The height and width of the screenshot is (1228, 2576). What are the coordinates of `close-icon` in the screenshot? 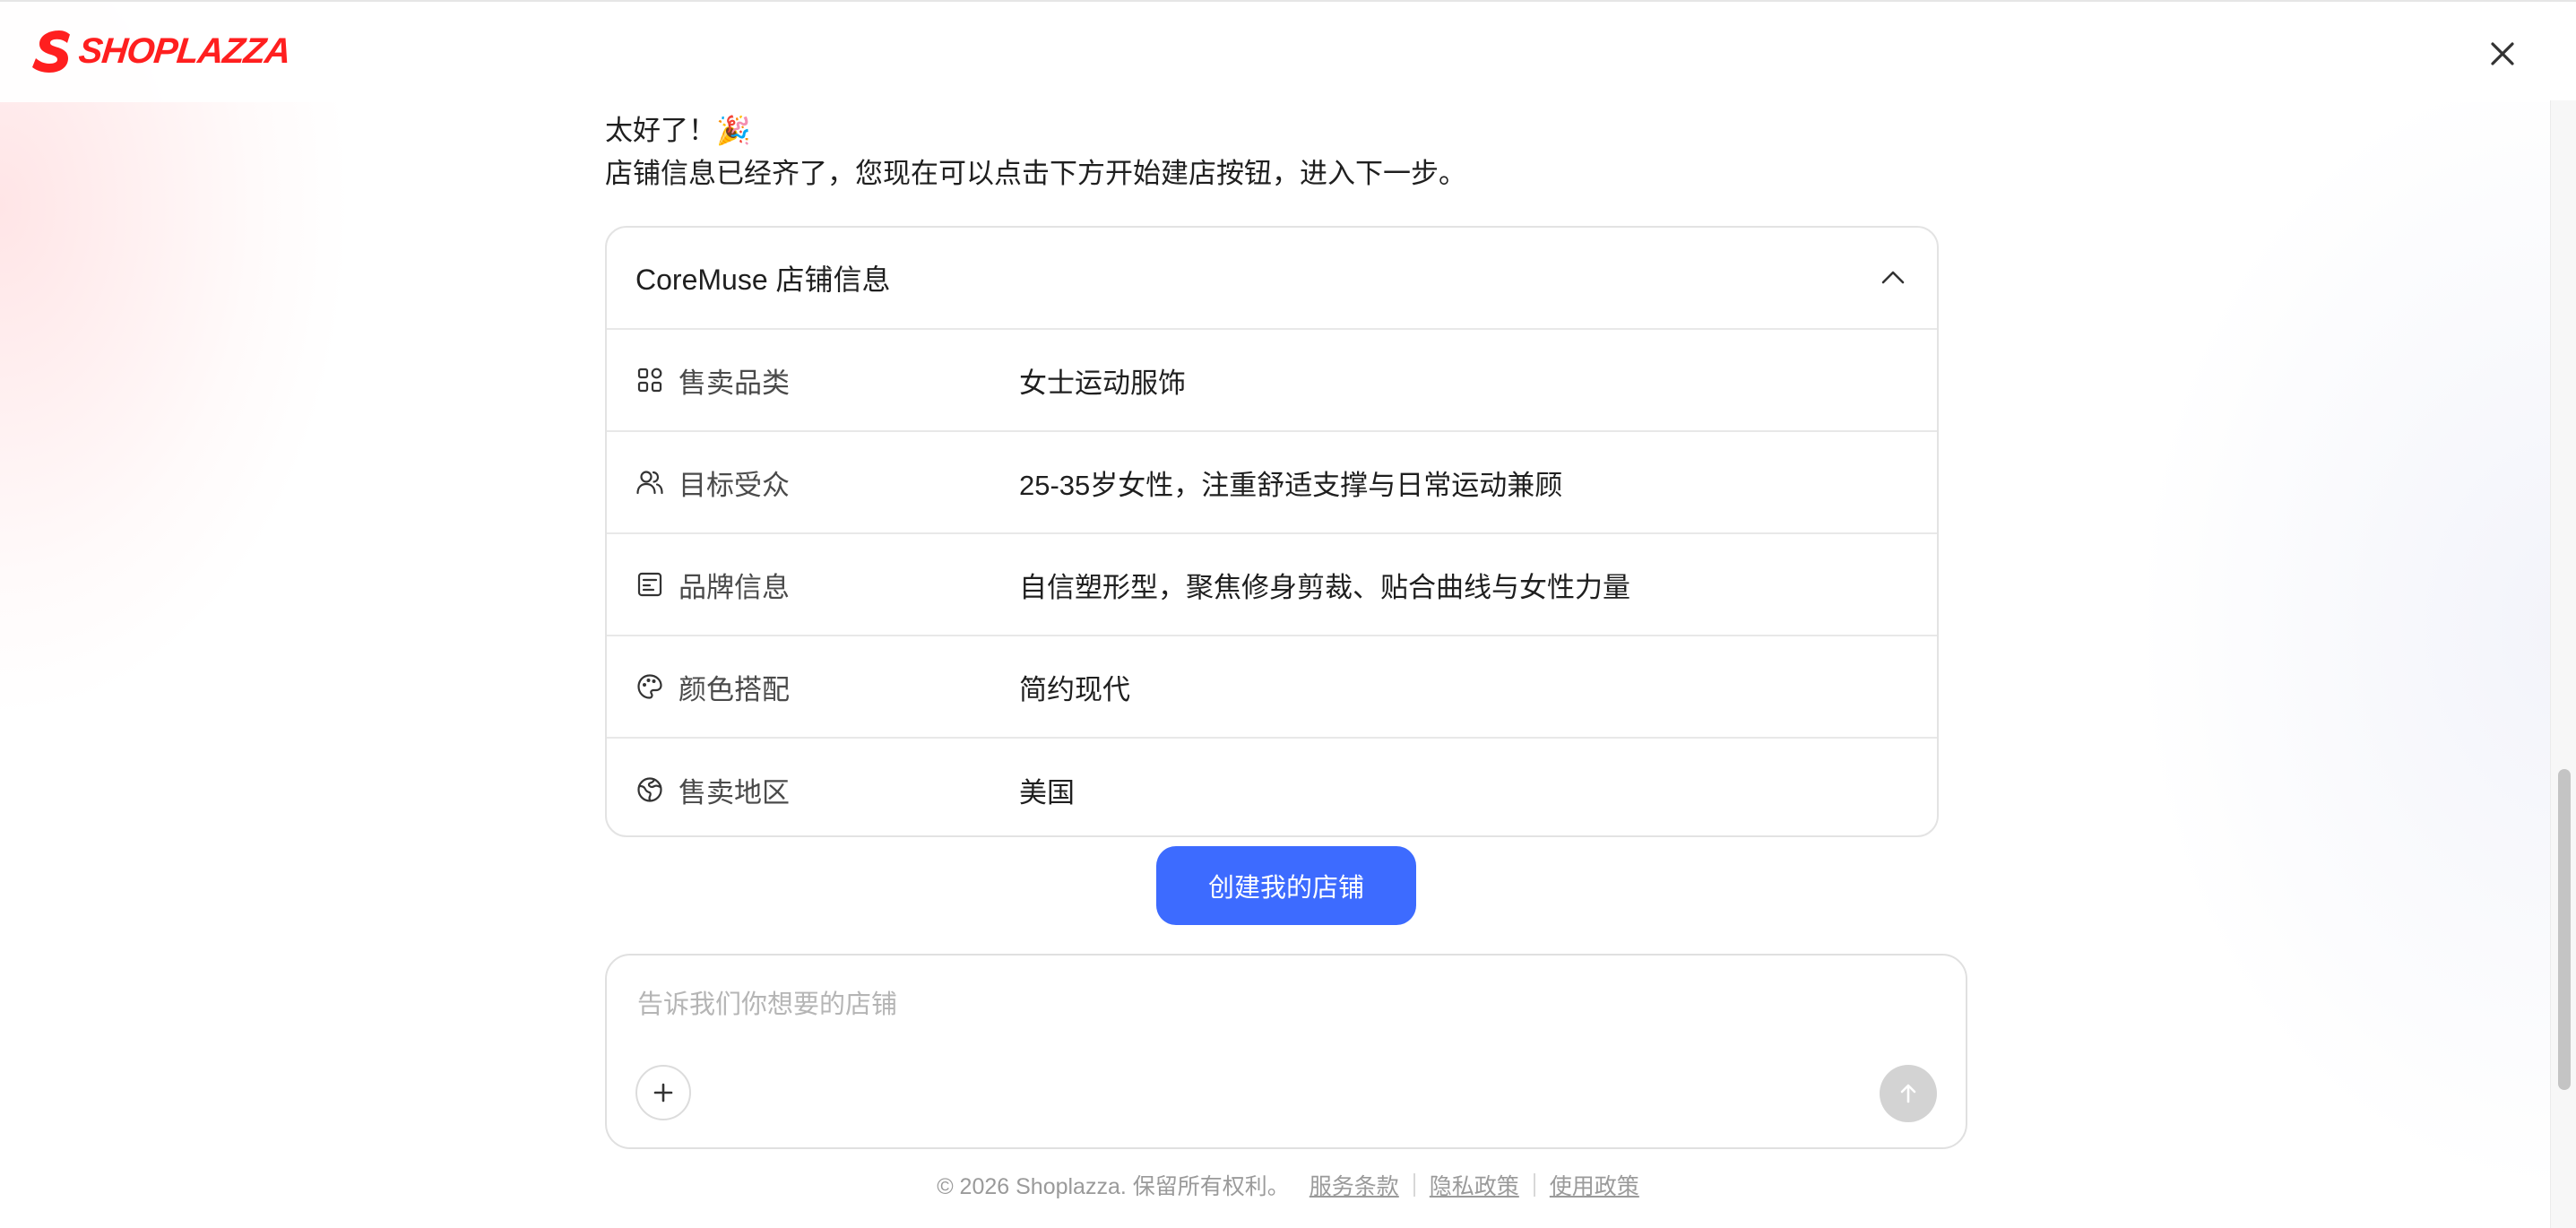 It's located at (2502, 53).